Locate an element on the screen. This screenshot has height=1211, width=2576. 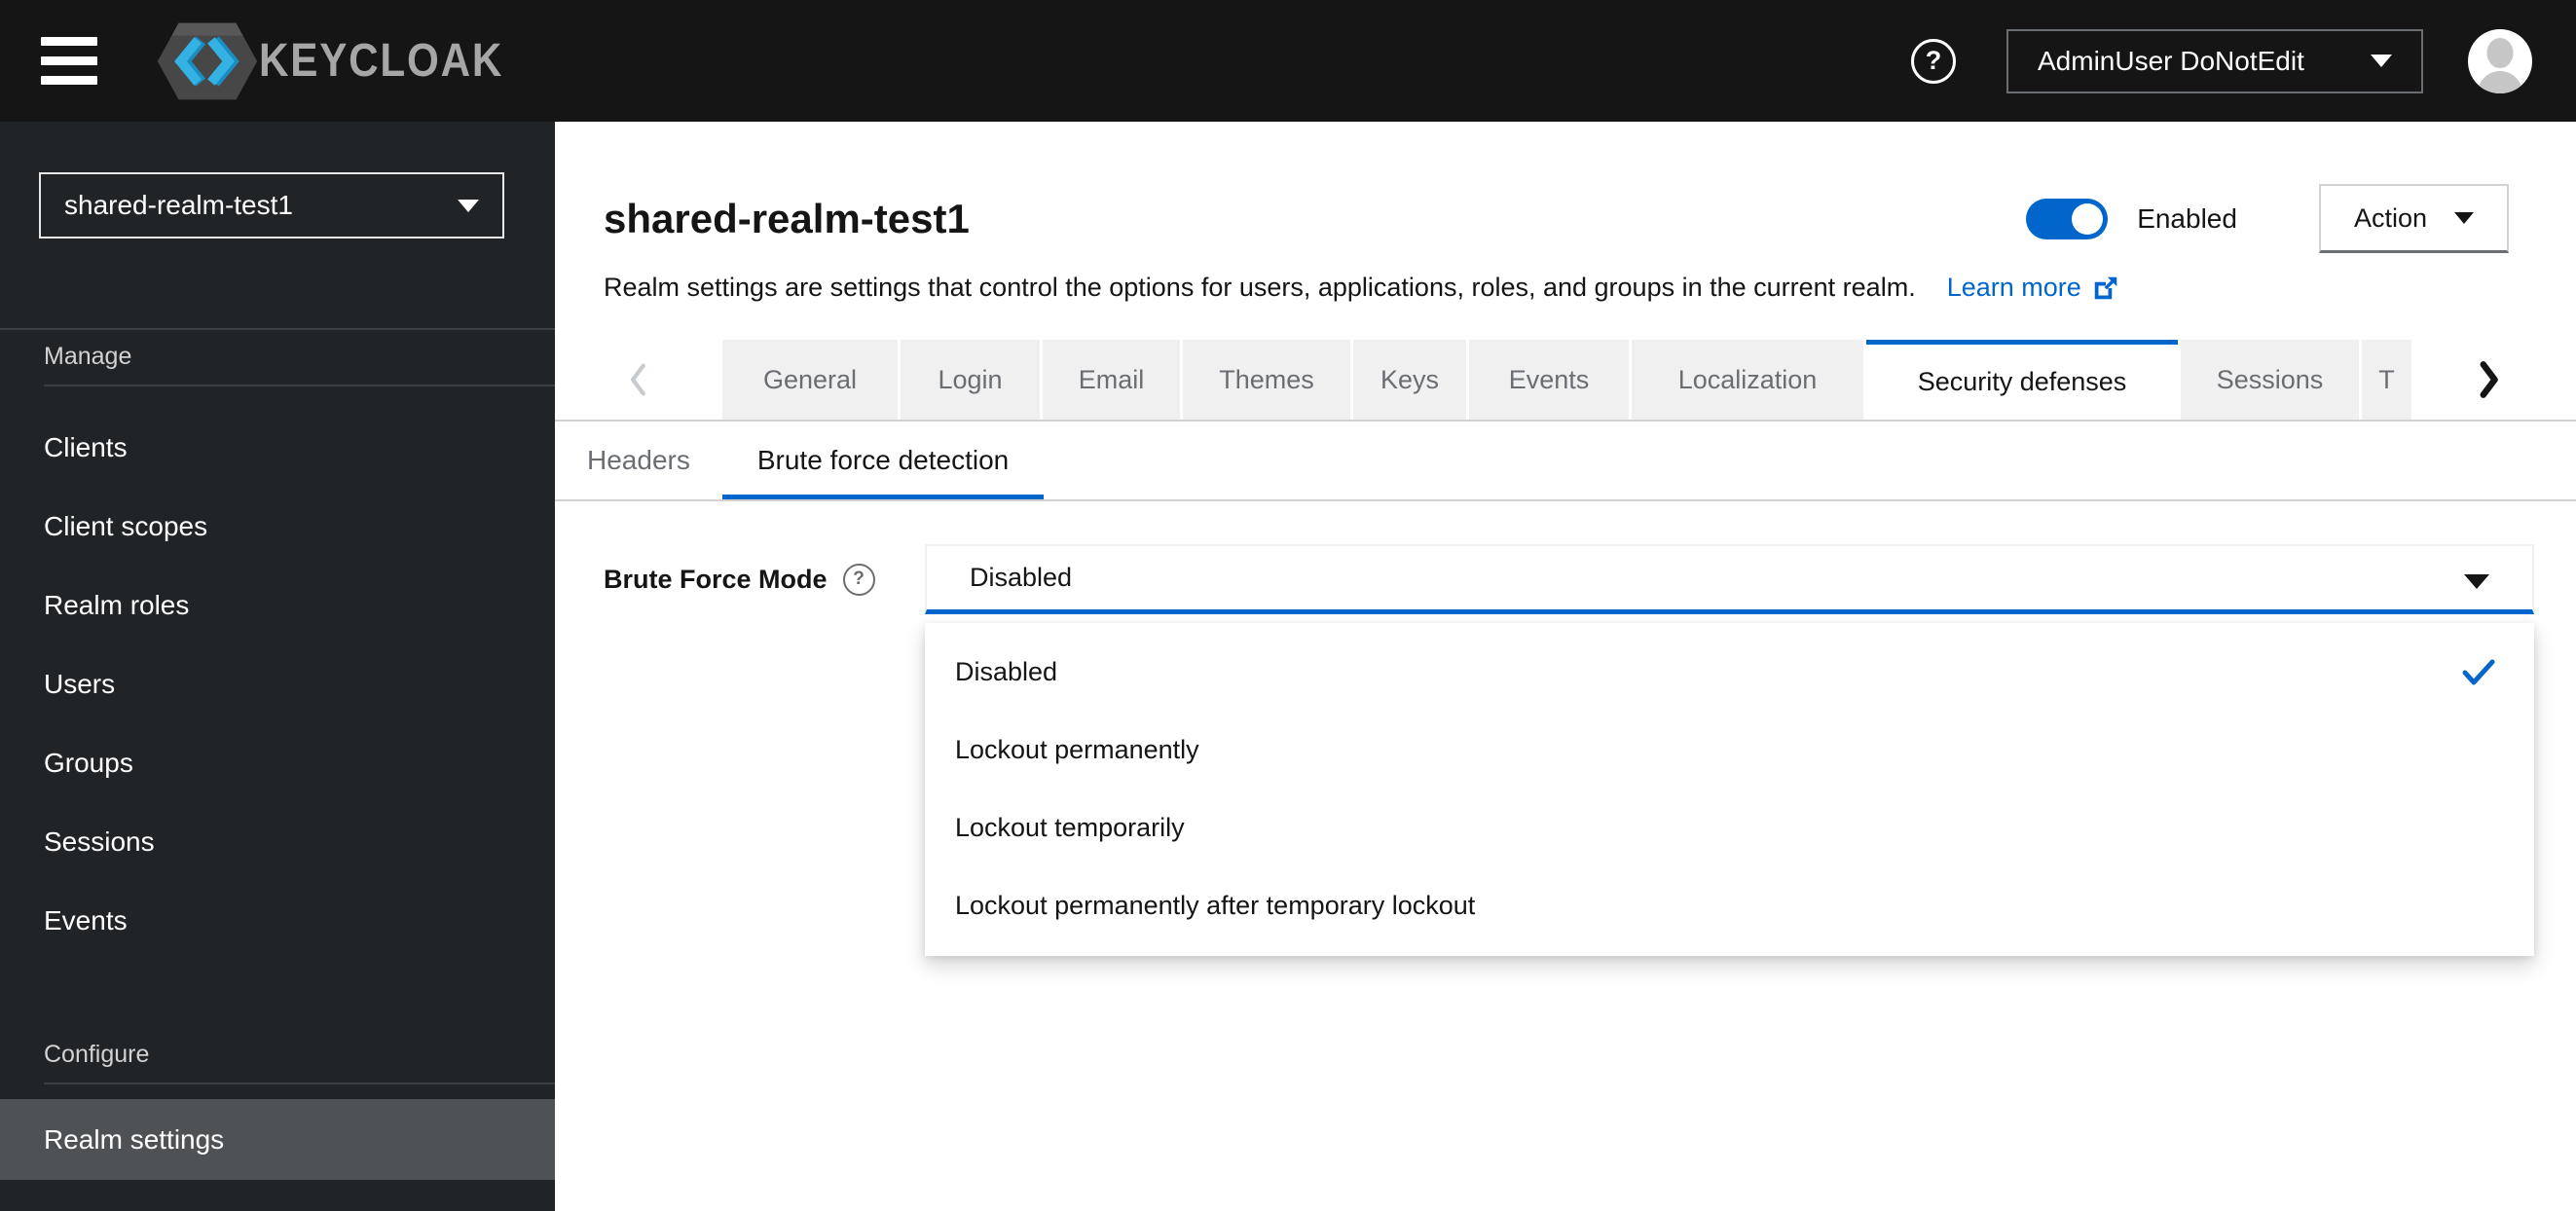
sidebar-item-clients: Clients is located at coordinates (277, 447).